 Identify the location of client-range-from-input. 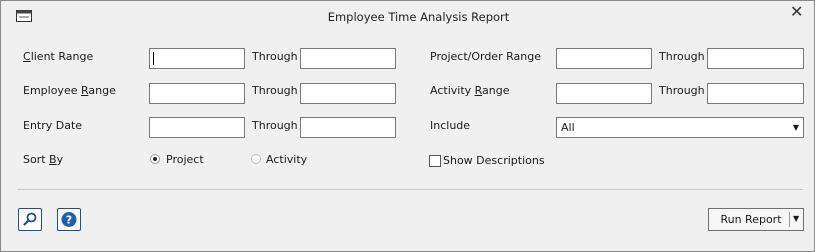
(197, 58).